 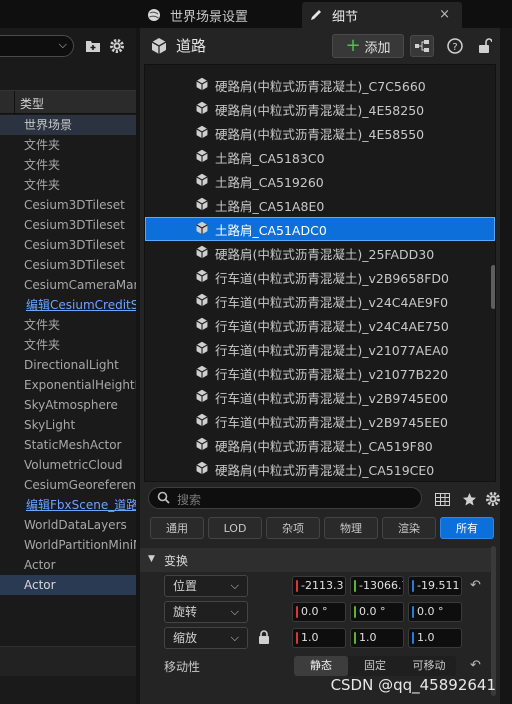 What do you see at coordinates (185, 612) in the screenshot?
I see `rotation-label: 旋转` at bounding box center [185, 612].